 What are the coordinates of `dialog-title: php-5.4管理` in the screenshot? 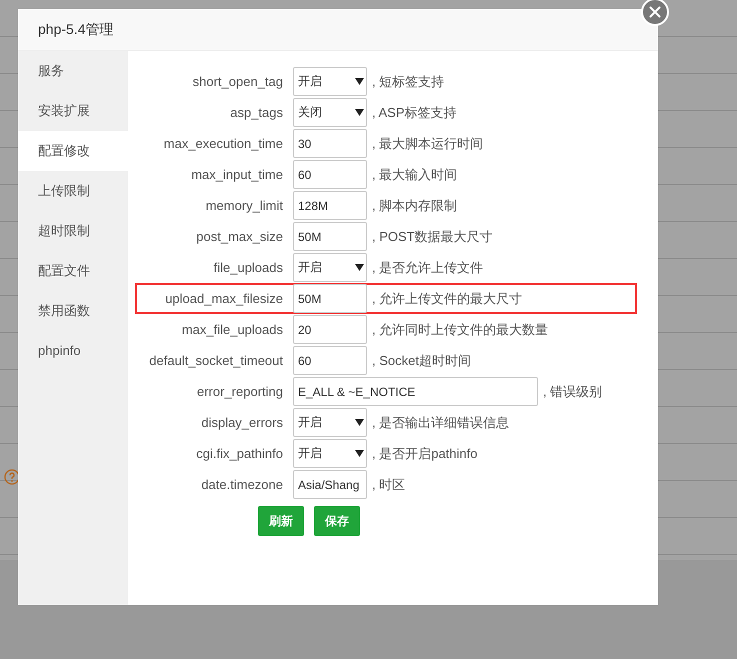 It's located at (76, 29).